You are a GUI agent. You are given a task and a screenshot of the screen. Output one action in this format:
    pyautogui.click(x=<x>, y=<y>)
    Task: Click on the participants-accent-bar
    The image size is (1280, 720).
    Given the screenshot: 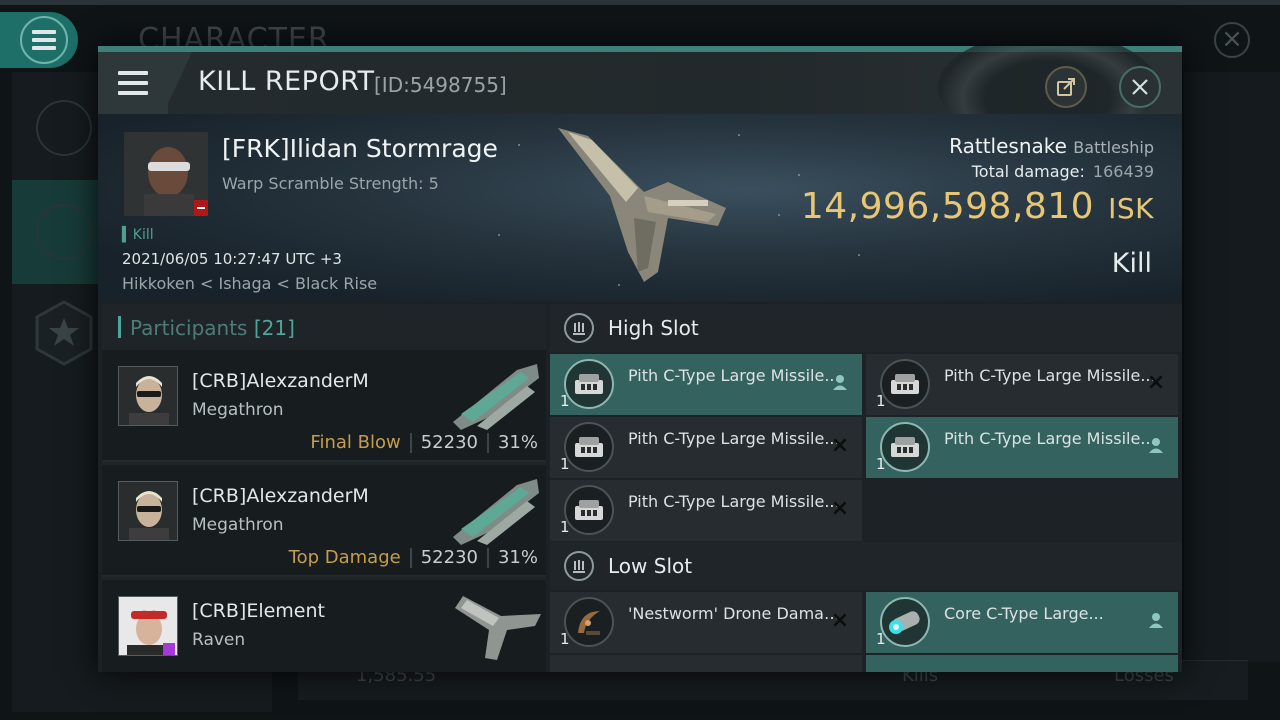 What is the action you would take?
    pyautogui.click(x=119, y=327)
    